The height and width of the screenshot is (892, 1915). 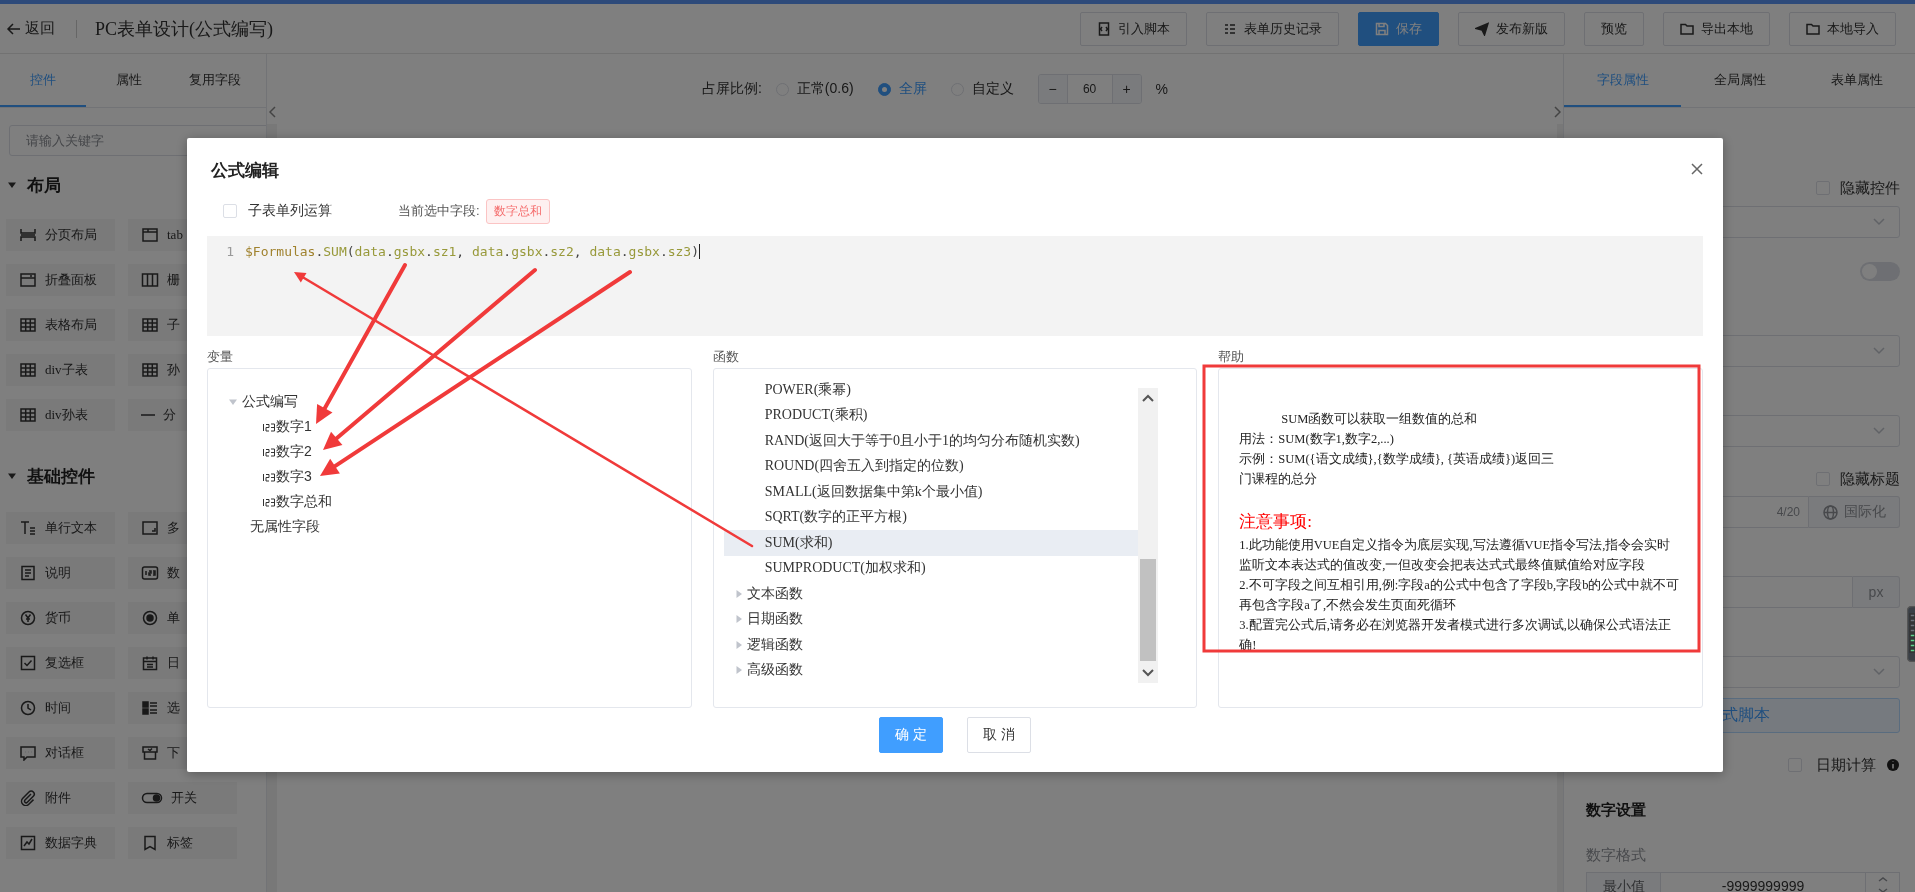 I want to click on notes-title: 注意事项:, so click(x=1276, y=522).